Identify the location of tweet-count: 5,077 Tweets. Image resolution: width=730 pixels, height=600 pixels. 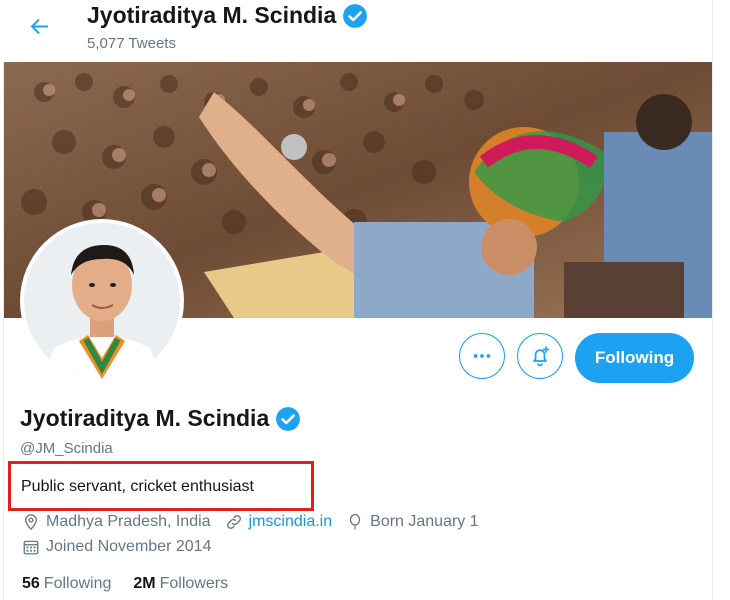
(131, 43).